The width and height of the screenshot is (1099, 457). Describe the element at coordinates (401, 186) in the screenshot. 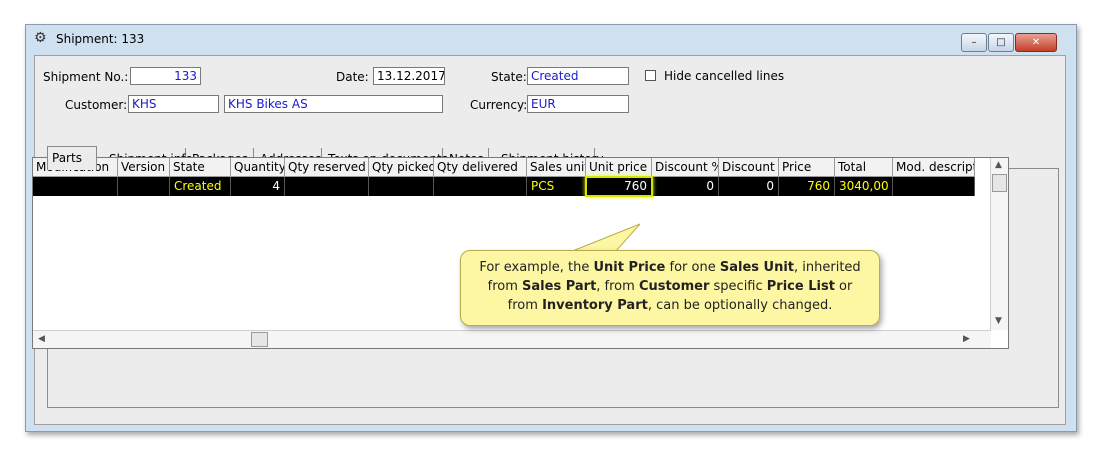

I see `cell-qty-picked` at that location.